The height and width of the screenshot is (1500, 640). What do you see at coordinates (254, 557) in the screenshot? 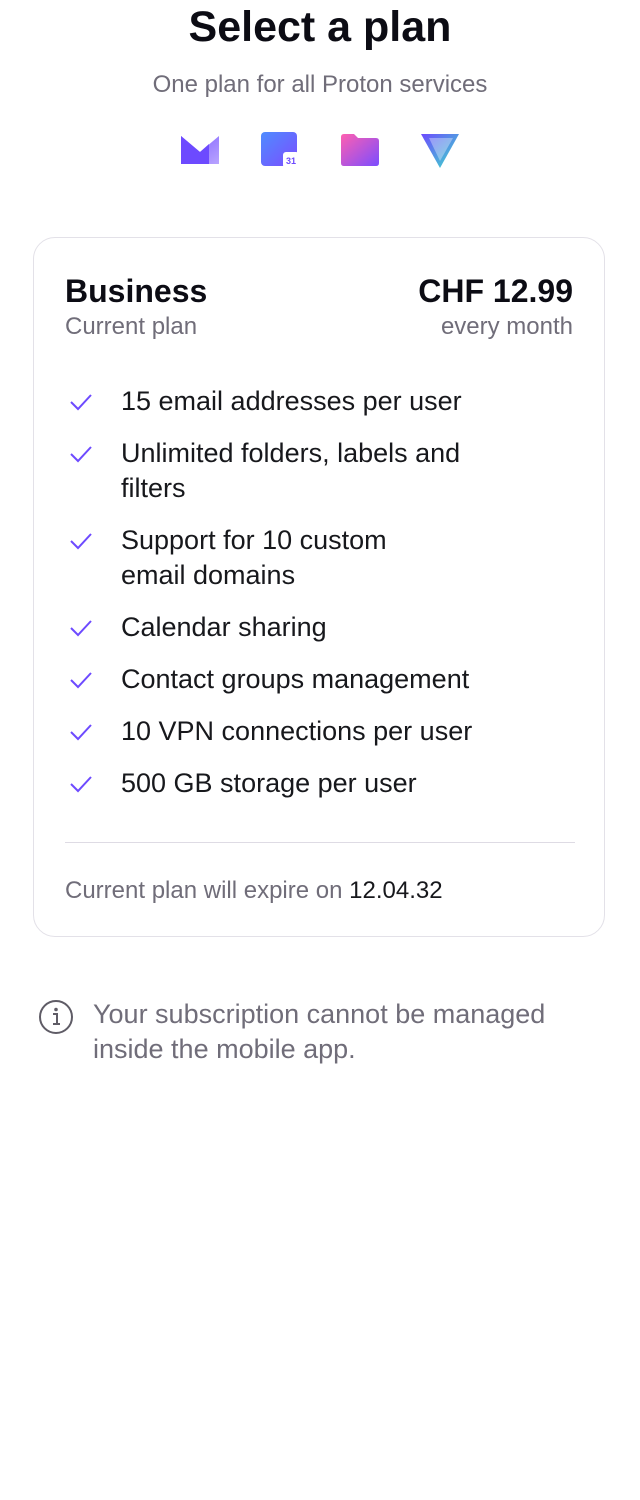
I see `feature-text: Support for 10 custom email domains` at bounding box center [254, 557].